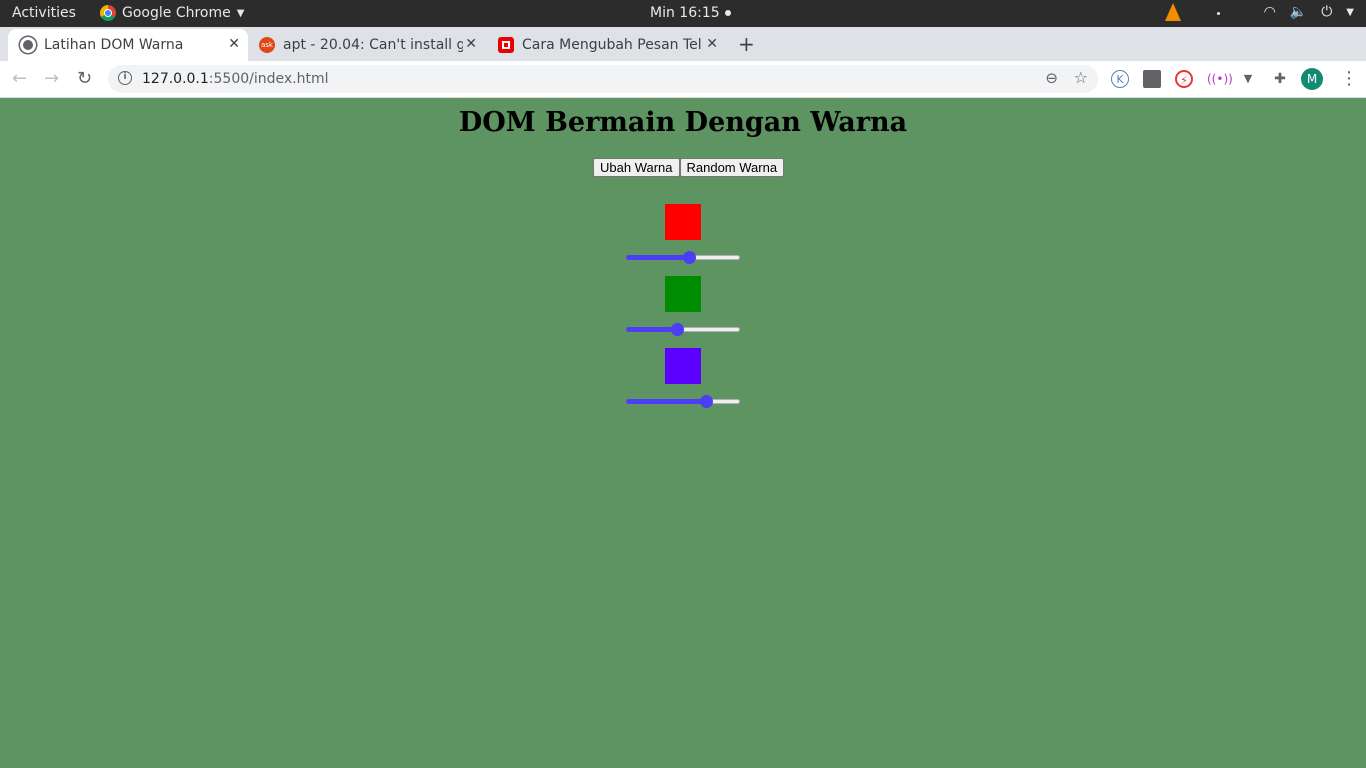  Describe the element at coordinates (683, 294) in the screenshot. I see `green-swatch` at that location.